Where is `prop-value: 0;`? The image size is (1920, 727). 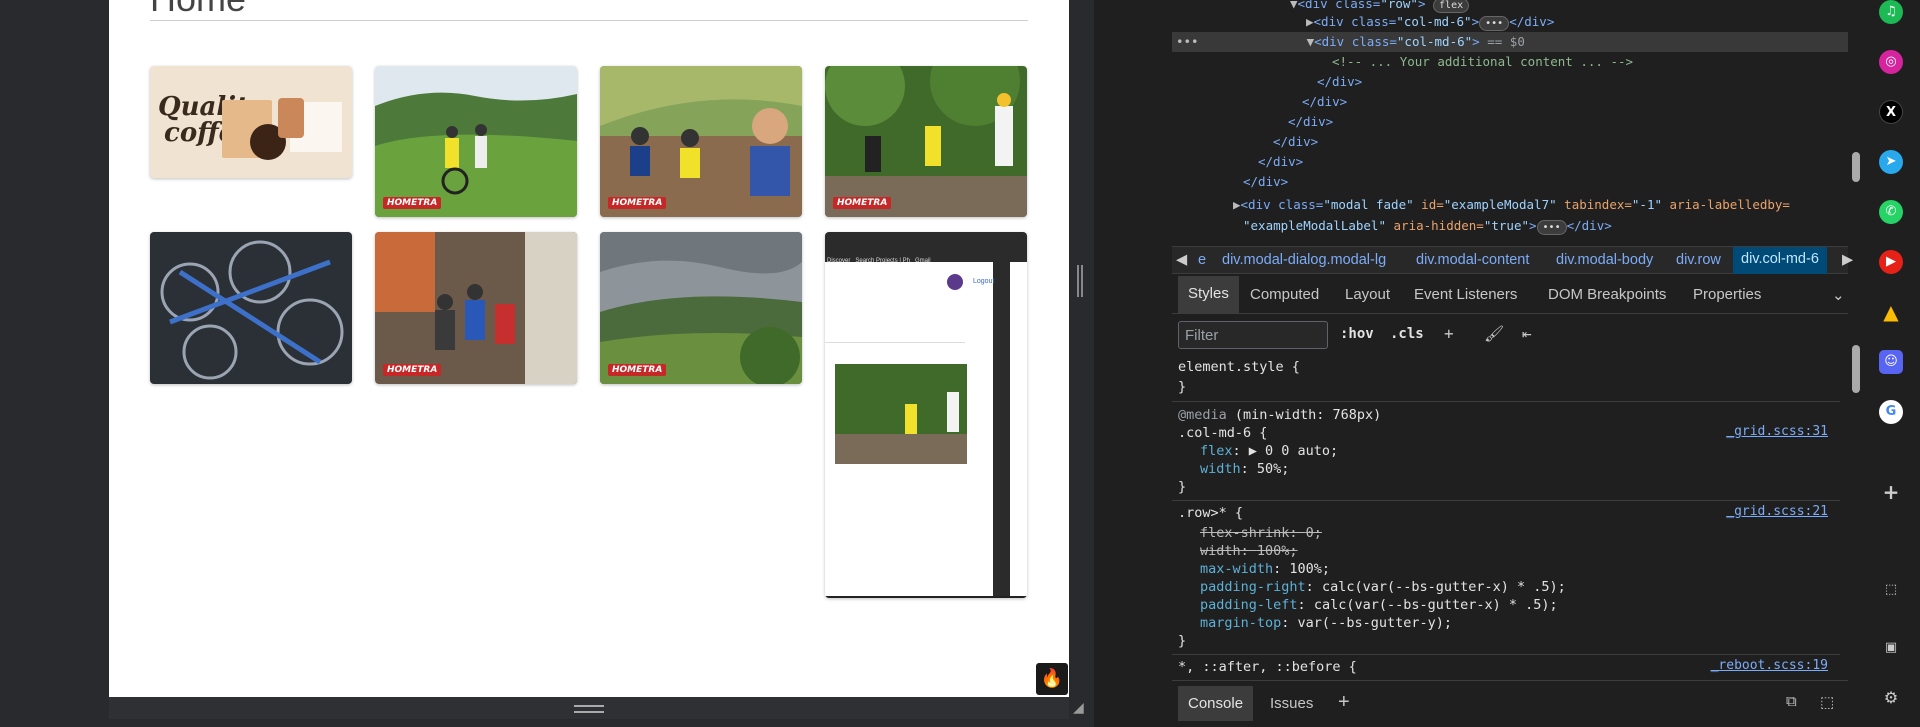
prop-value: 0; is located at coordinates (1314, 533).